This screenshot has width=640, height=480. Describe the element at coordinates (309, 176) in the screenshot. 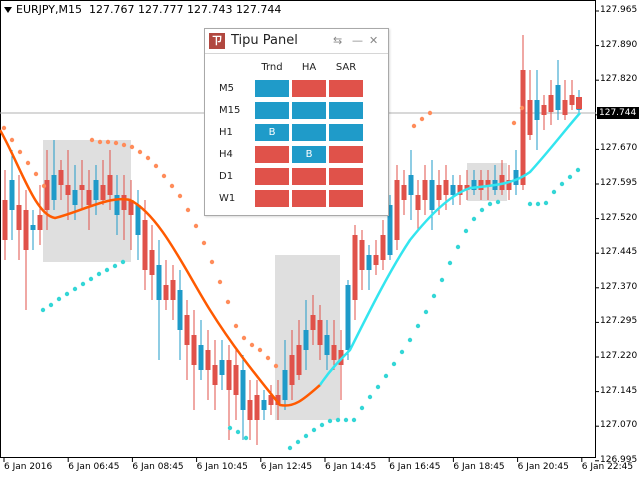

I see `signal-cell-d1-ha` at that location.